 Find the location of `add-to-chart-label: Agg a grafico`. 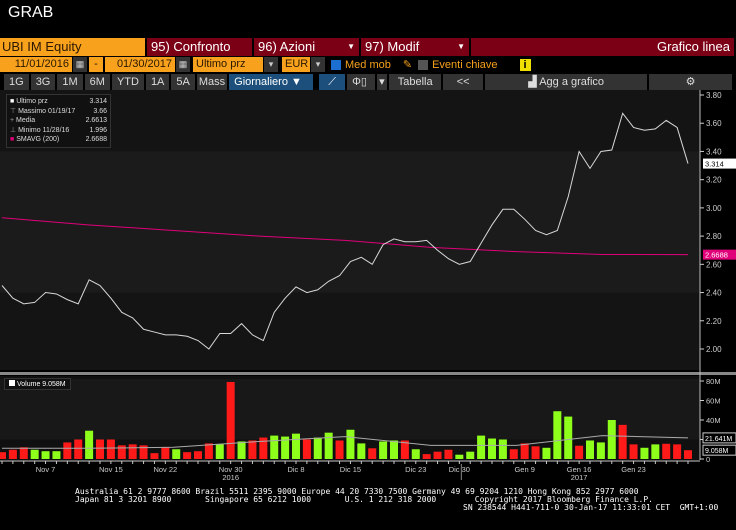

add-to-chart-label: Agg a grafico is located at coordinates (572, 82).